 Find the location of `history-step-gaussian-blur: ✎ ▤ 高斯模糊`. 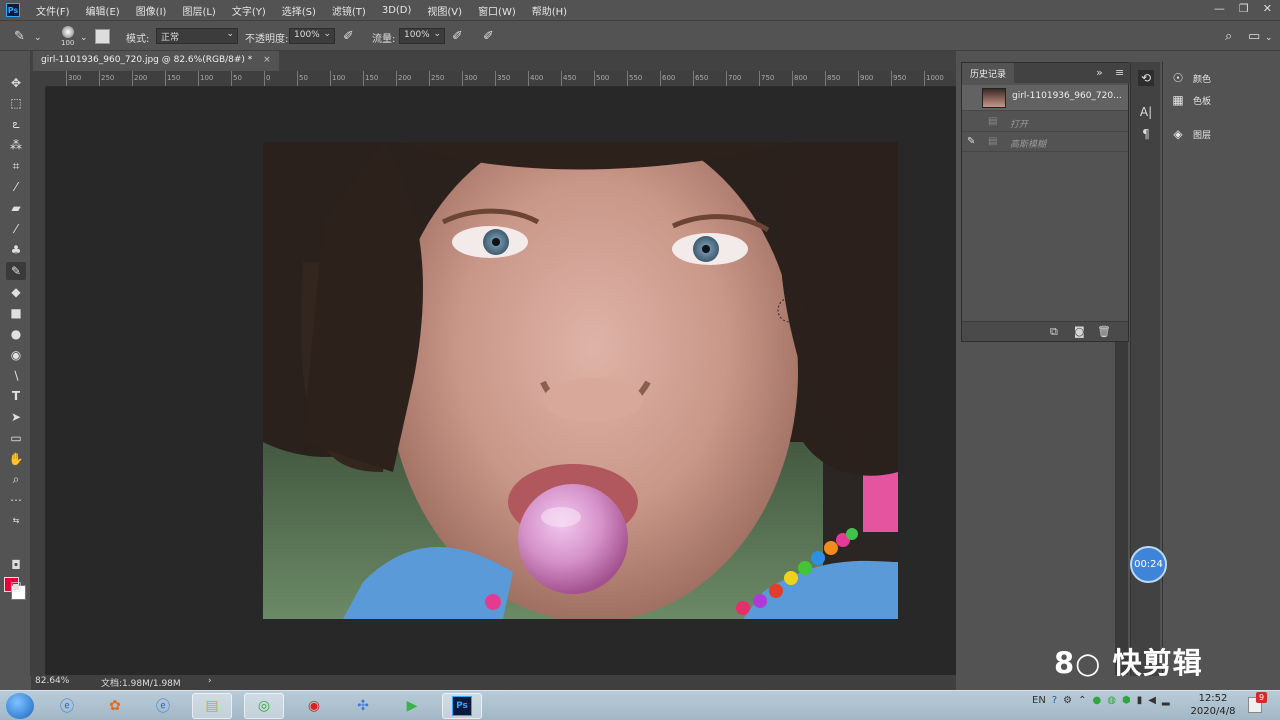

history-step-gaussian-blur: ✎ ▤ 高斯模糊 is located at coordinates (1045, 142).